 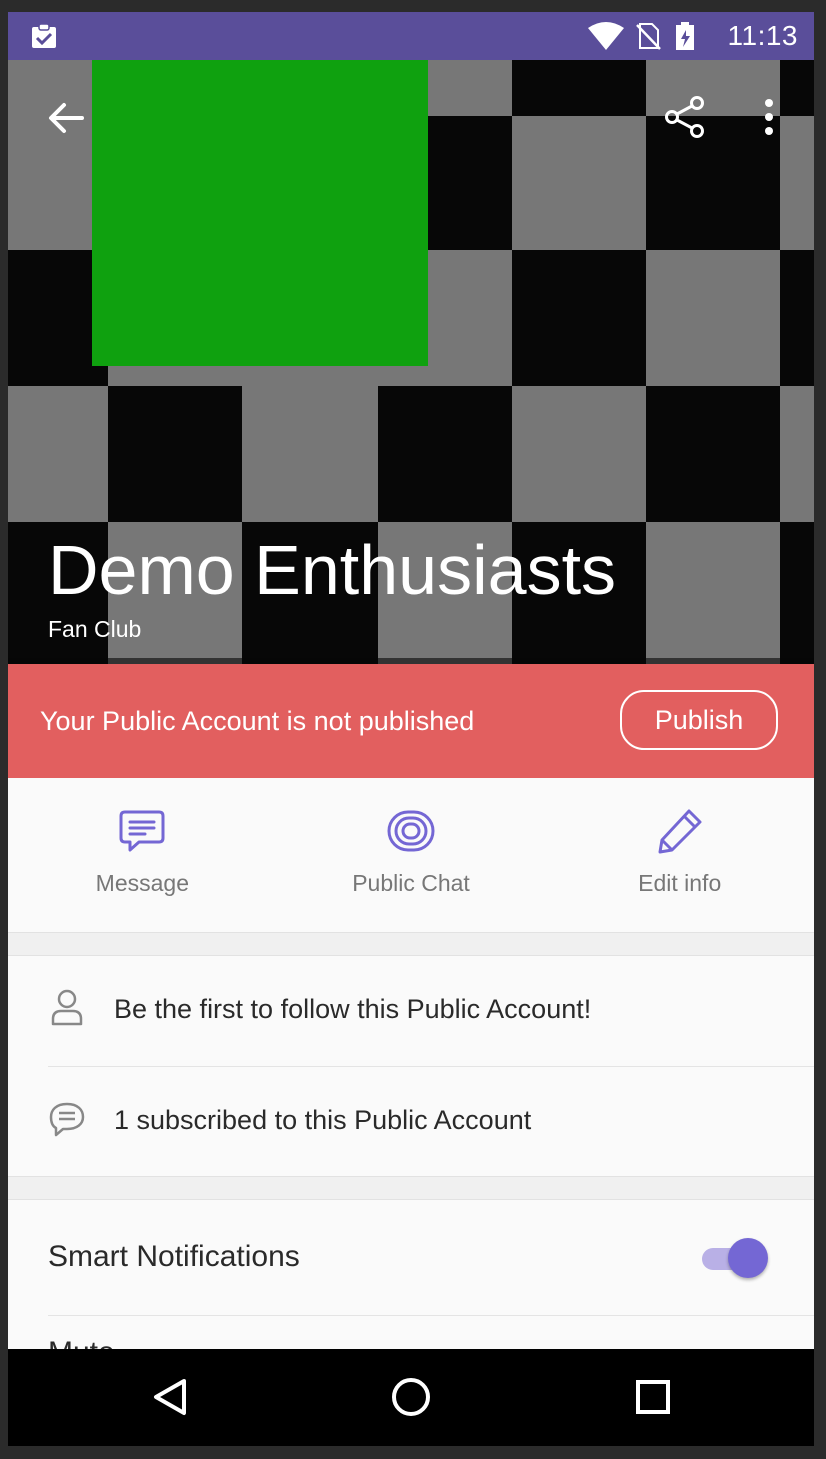 What do you see at coordinates (680, 883) in the screenshot?
I see `edit-info-label: Edit info` at bounding box center [680, 883].